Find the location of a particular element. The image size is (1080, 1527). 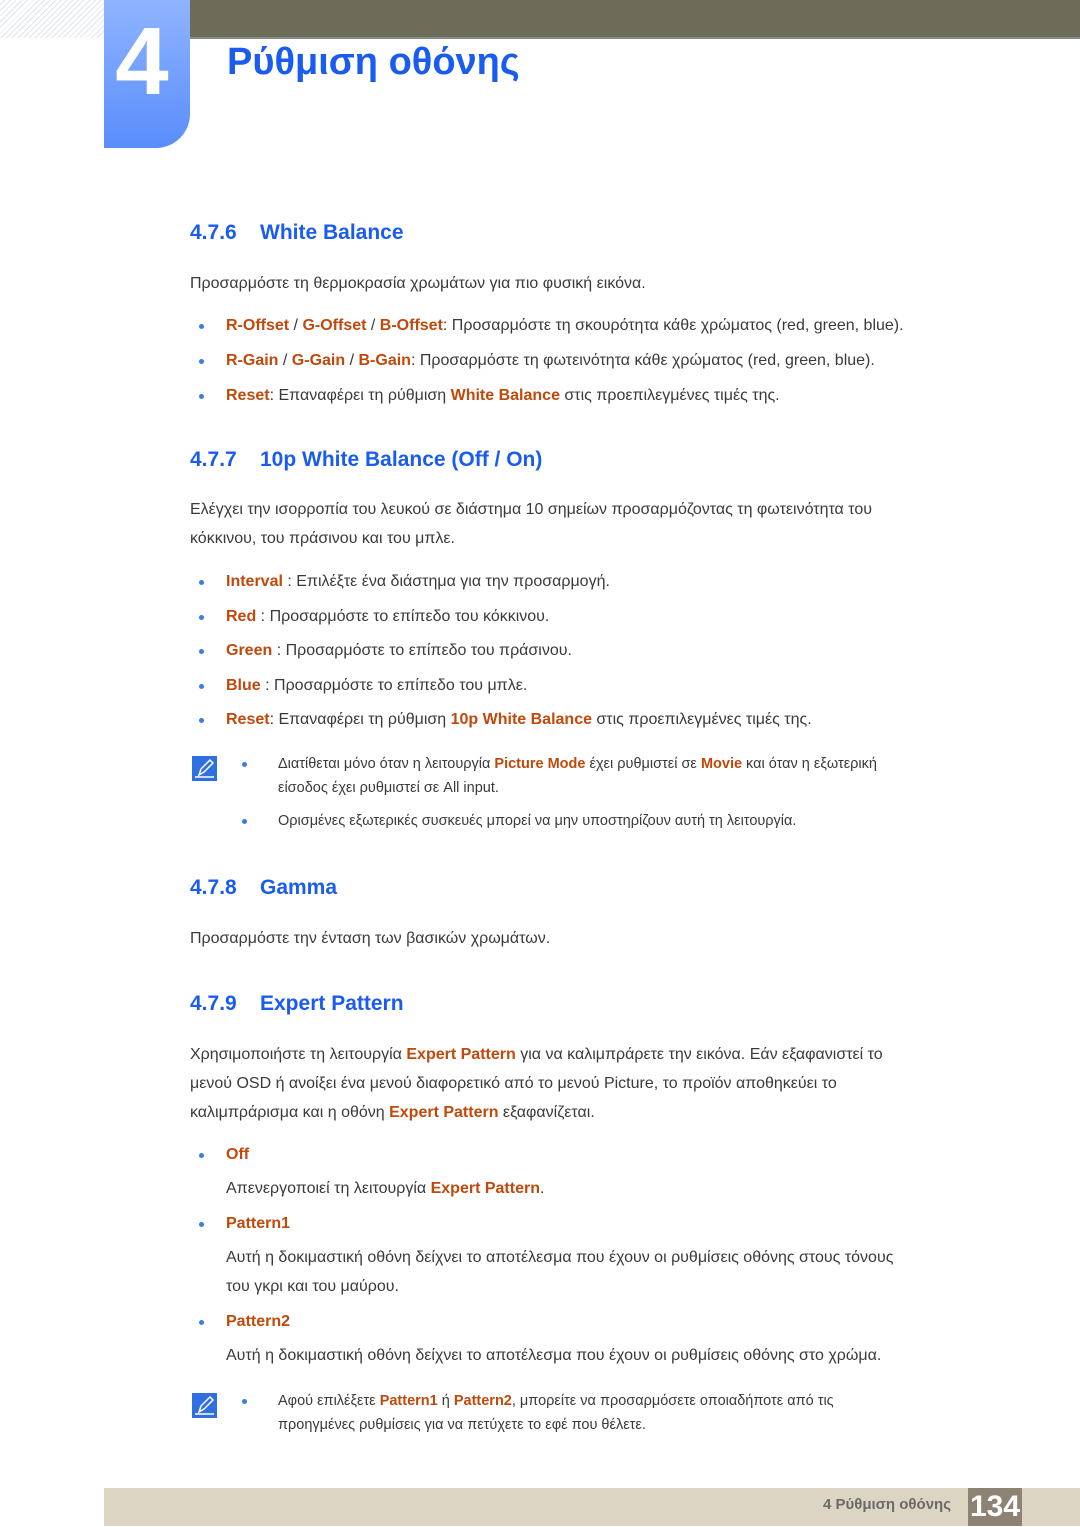

term: B-Gain is located at coordinates (384, 360).